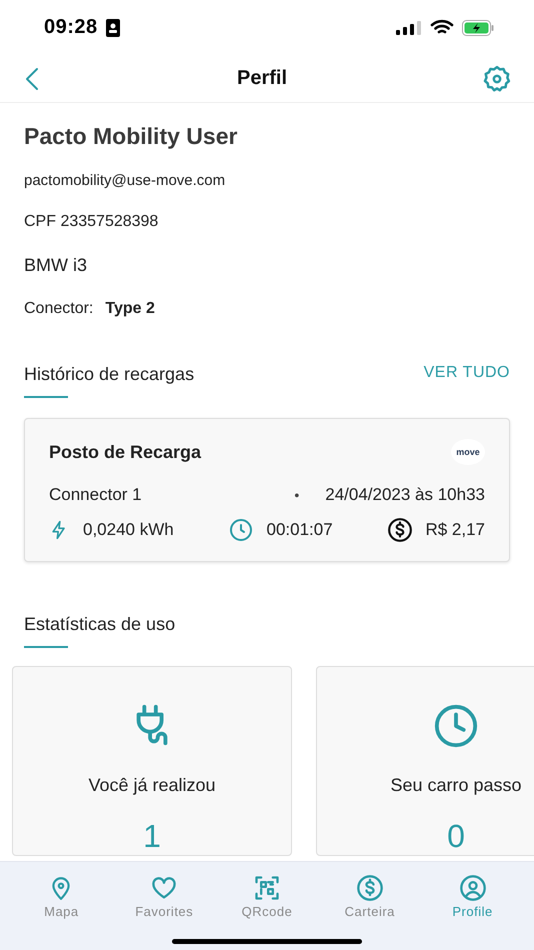  Describe the element at coordinates (125, 452) in the screenshot. I see `station-name: Posto de Recarga` at that location.